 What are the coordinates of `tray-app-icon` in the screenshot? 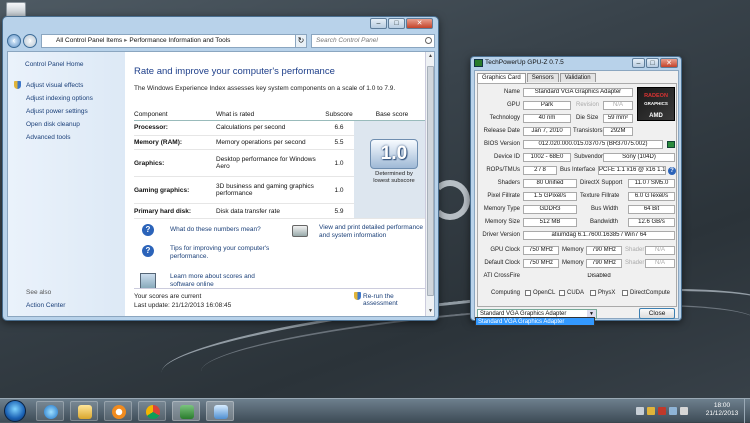 It's located at (662, 411).